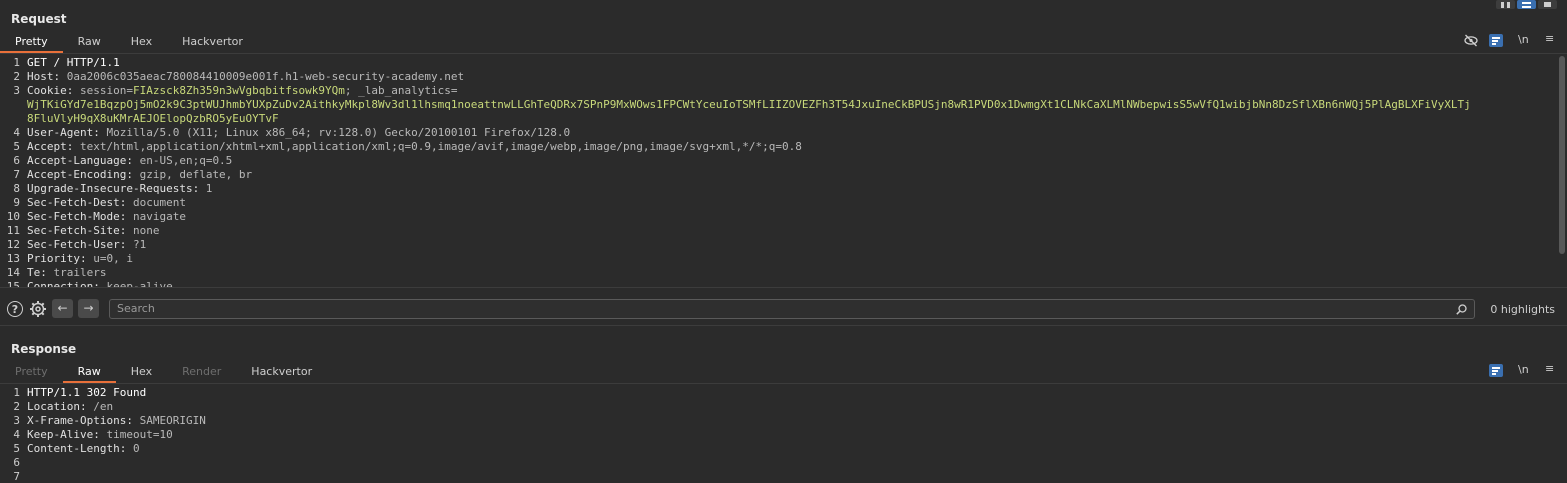  What do you see at coordinates (16, 406) in the screenshot?
I see `line-number: 2` at bounding box center [16, 406].